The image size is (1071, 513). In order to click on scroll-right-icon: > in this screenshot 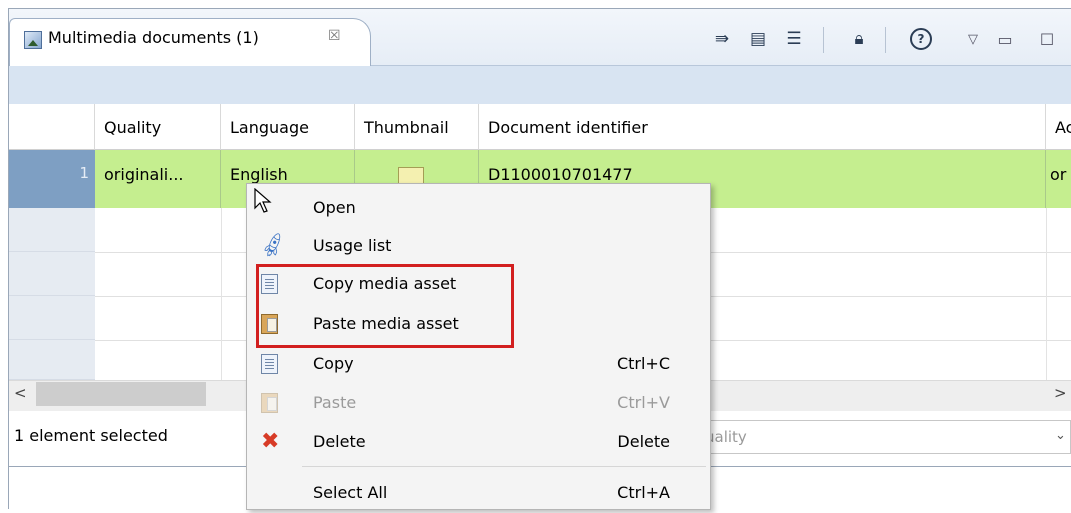, I will do `click(1060, 393)`.